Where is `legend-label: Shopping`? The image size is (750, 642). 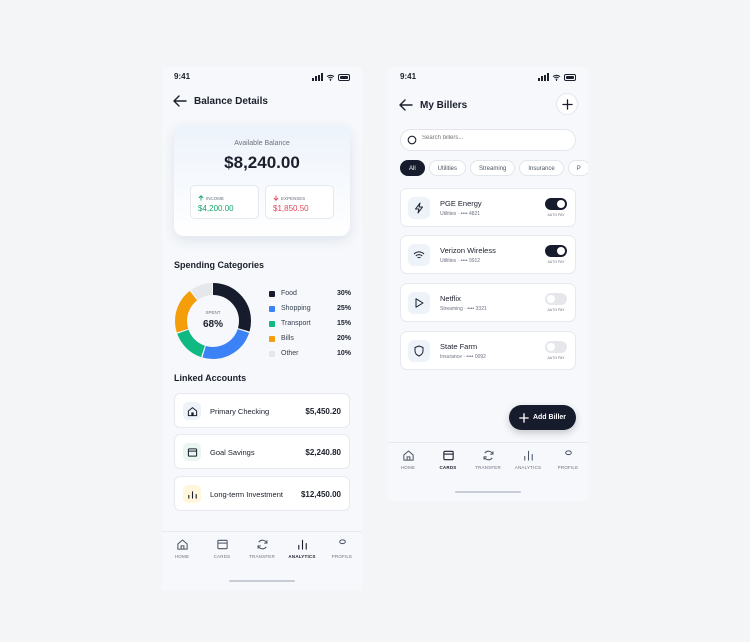
legend-label: Shopping is located at coordinates (296, 308).